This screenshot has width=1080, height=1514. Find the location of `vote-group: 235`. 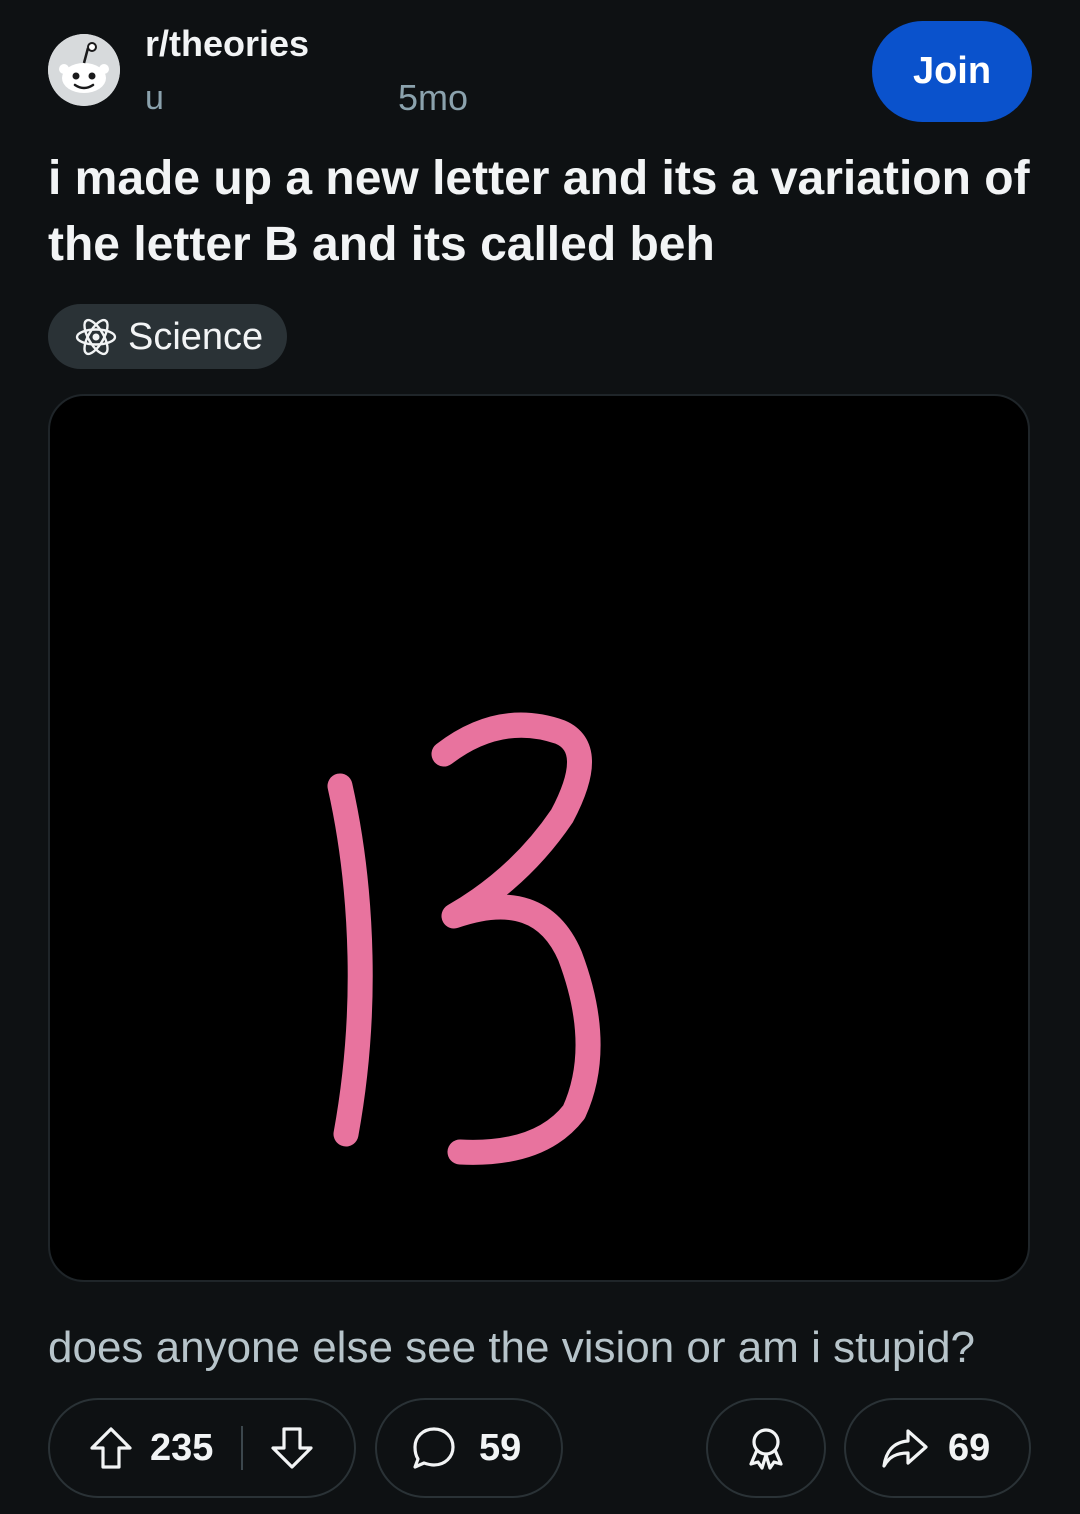

vote-group: 235 is located at coordinates (202, 1448).